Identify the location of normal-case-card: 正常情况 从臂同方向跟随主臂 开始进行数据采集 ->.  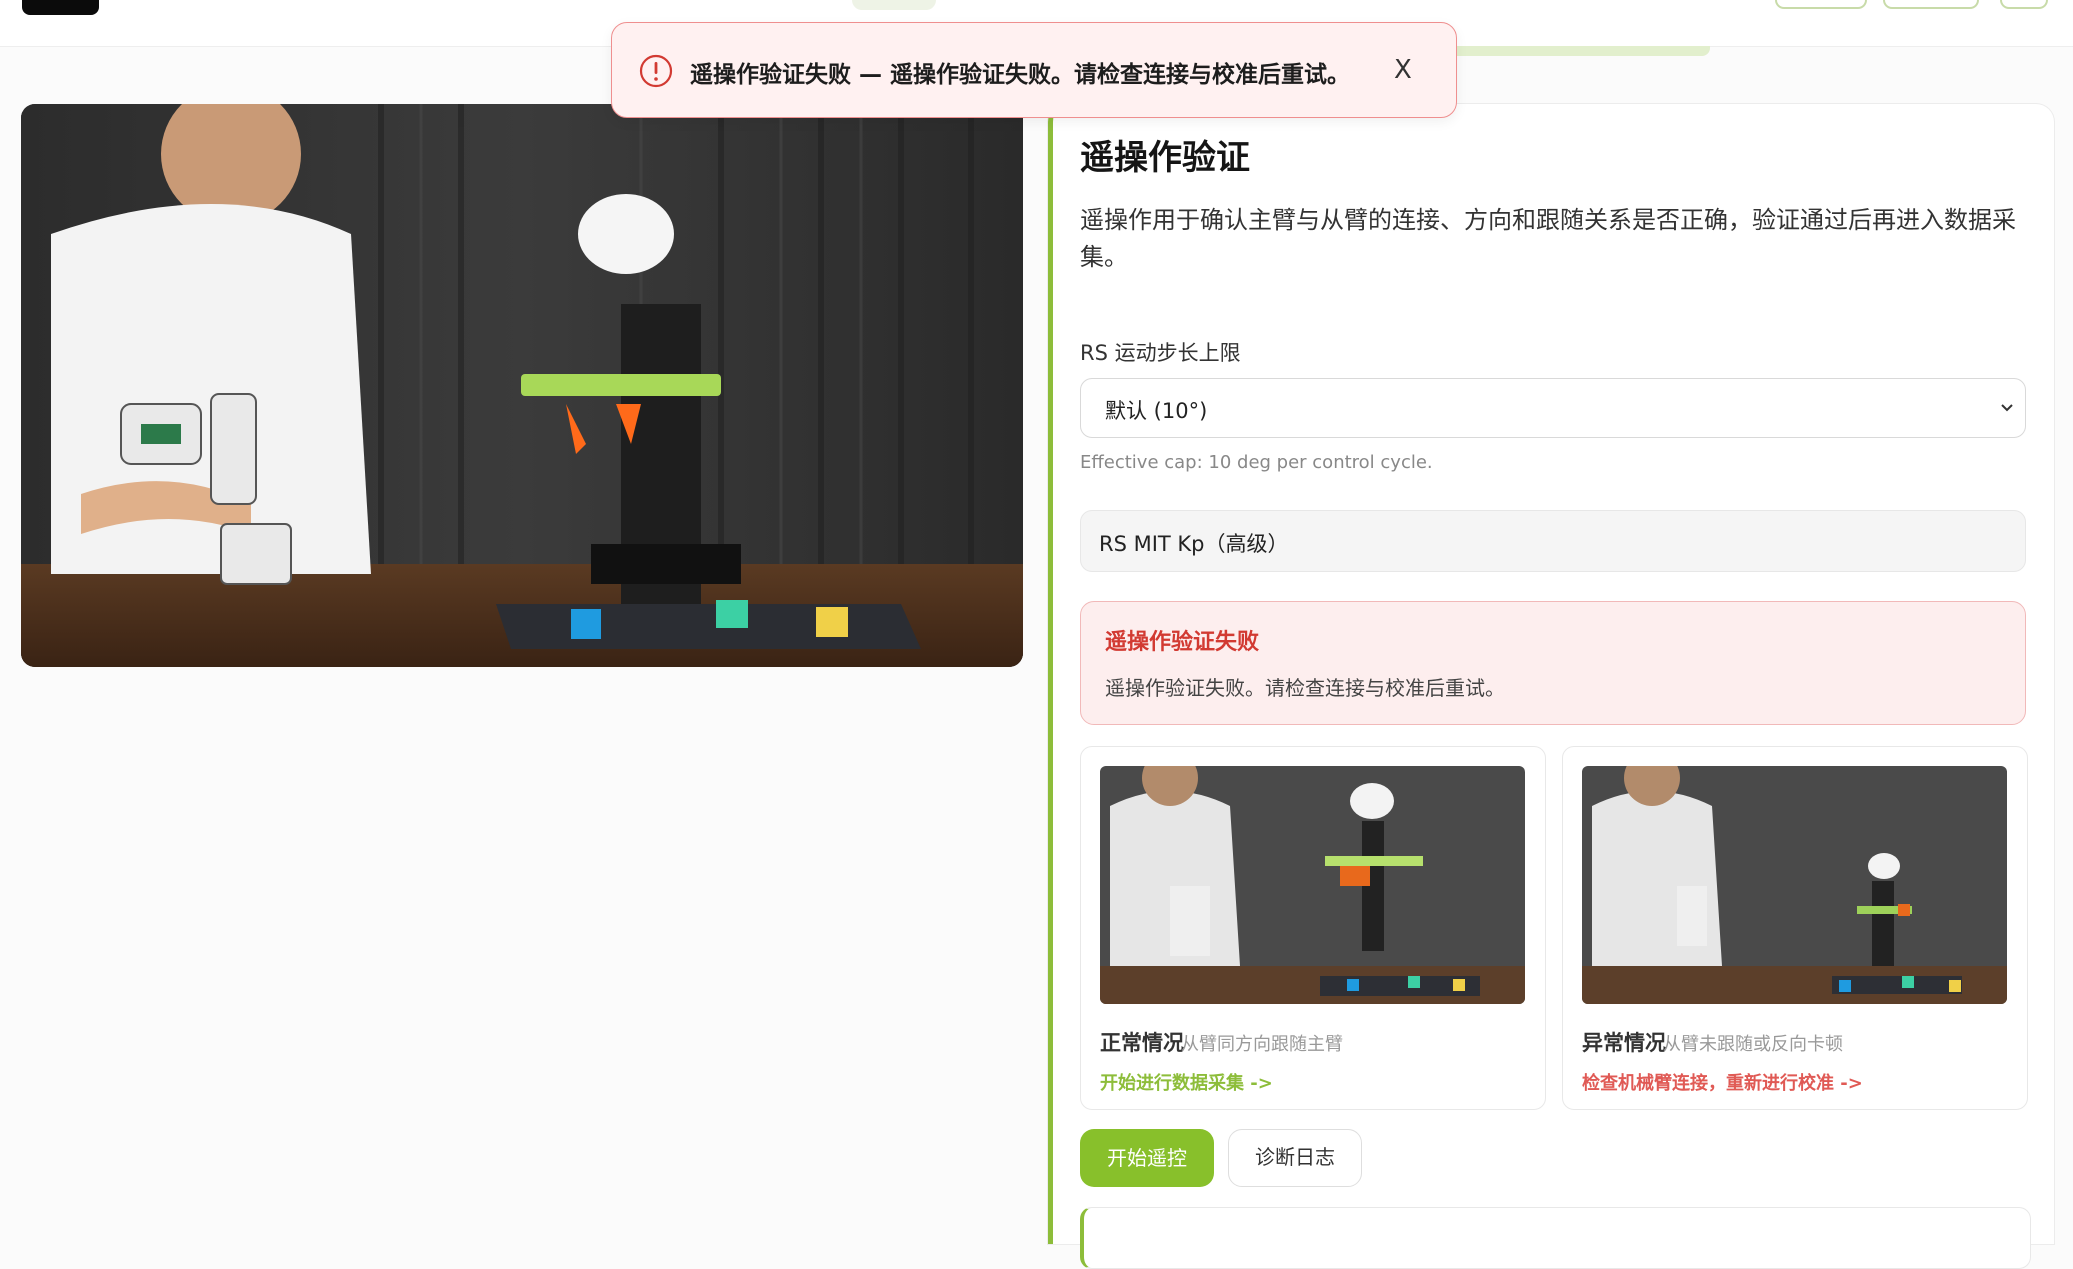
(1313, 928).